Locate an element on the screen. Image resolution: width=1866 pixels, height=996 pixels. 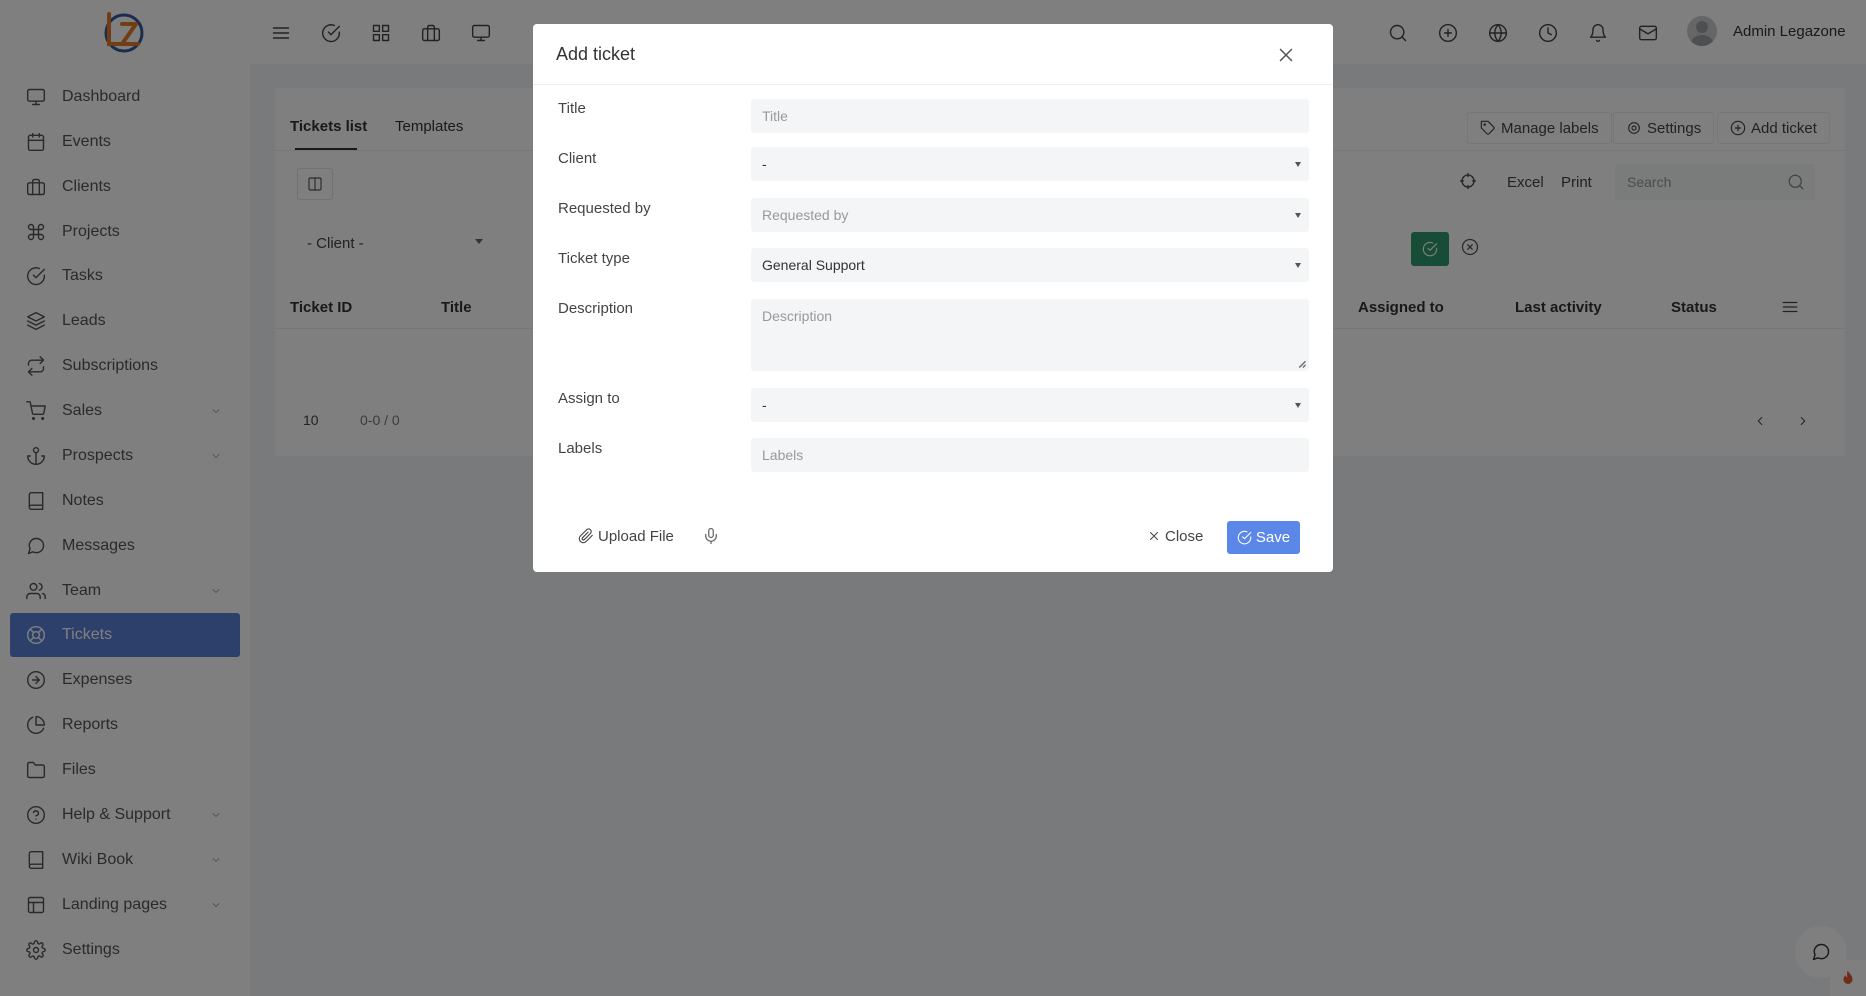
requested-by-placeholder: Requested by is located at coordinates (805, 215).